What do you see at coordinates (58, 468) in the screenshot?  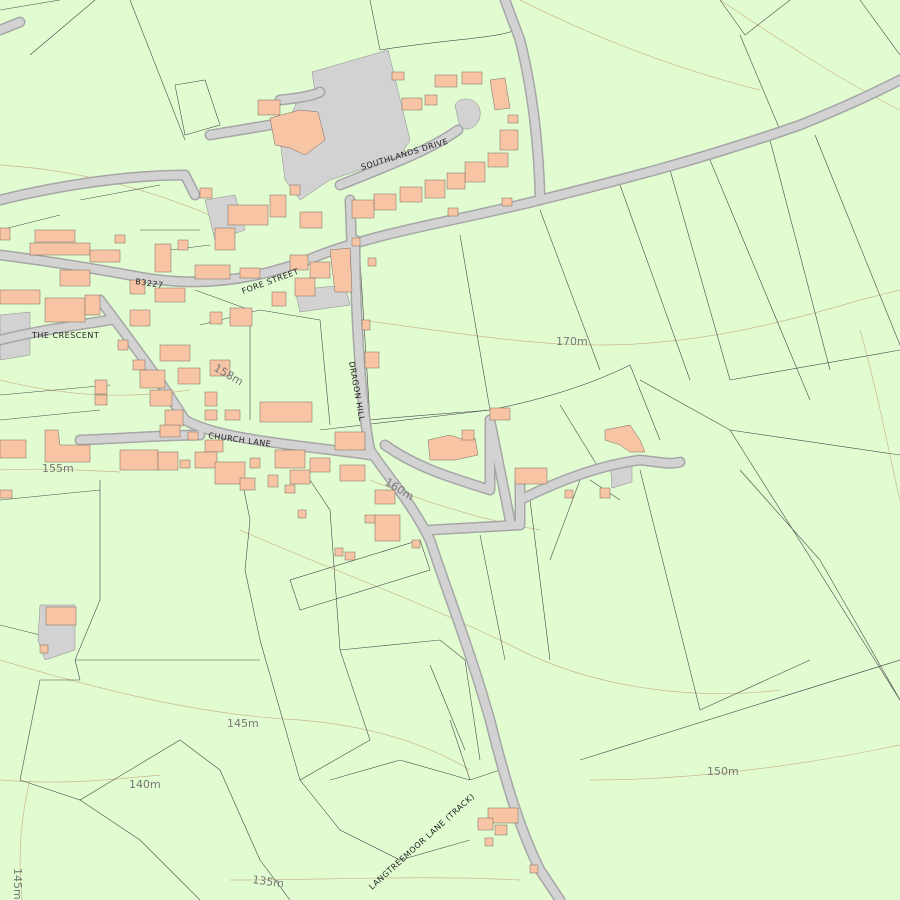 I see `contour-label-155: 155m` at bounding box center [58, 468].